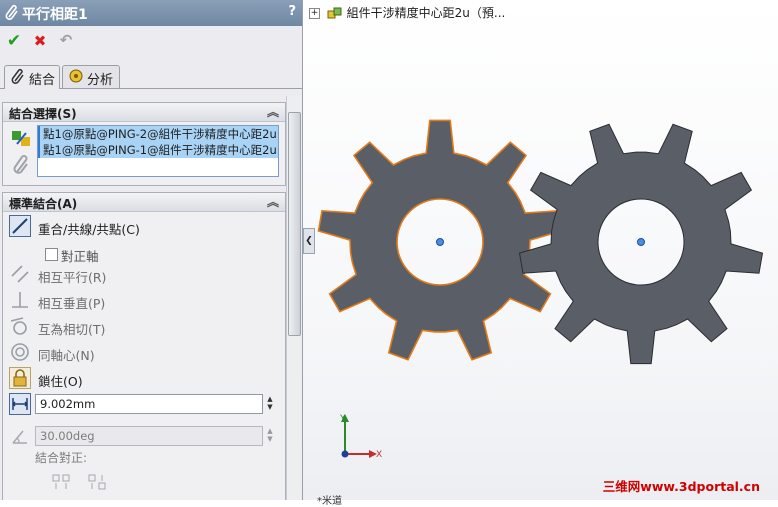 This screenshot has width=778, height=507. What do you see at coordinates (60, 381) in the screenshot?
I see `lock-label: 鎖住(O)` at bounding box center [60, 381].